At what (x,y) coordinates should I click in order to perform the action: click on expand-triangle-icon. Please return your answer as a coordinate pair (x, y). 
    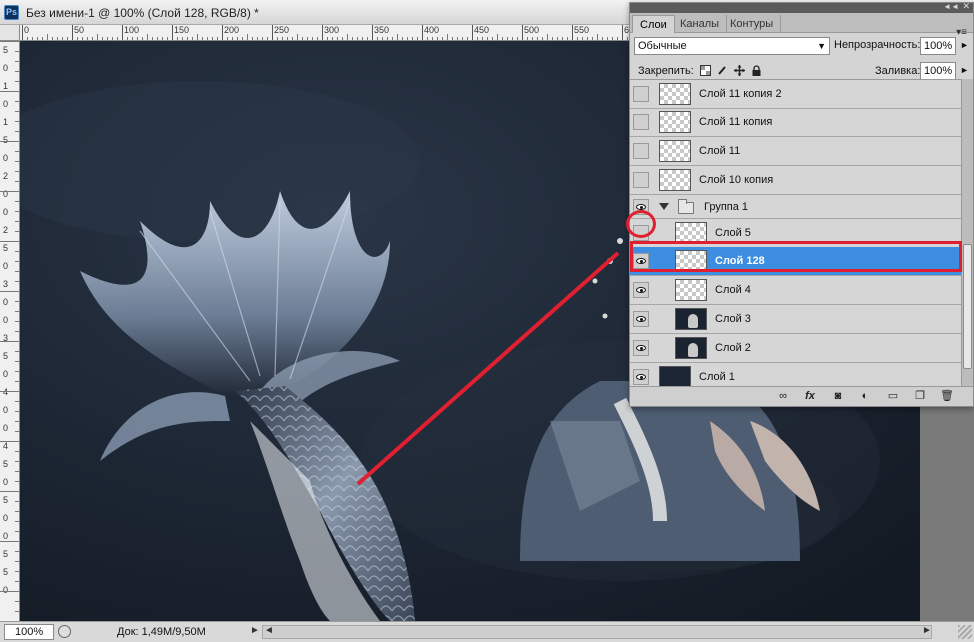
    Looking at the image, I should click on (664, 206).